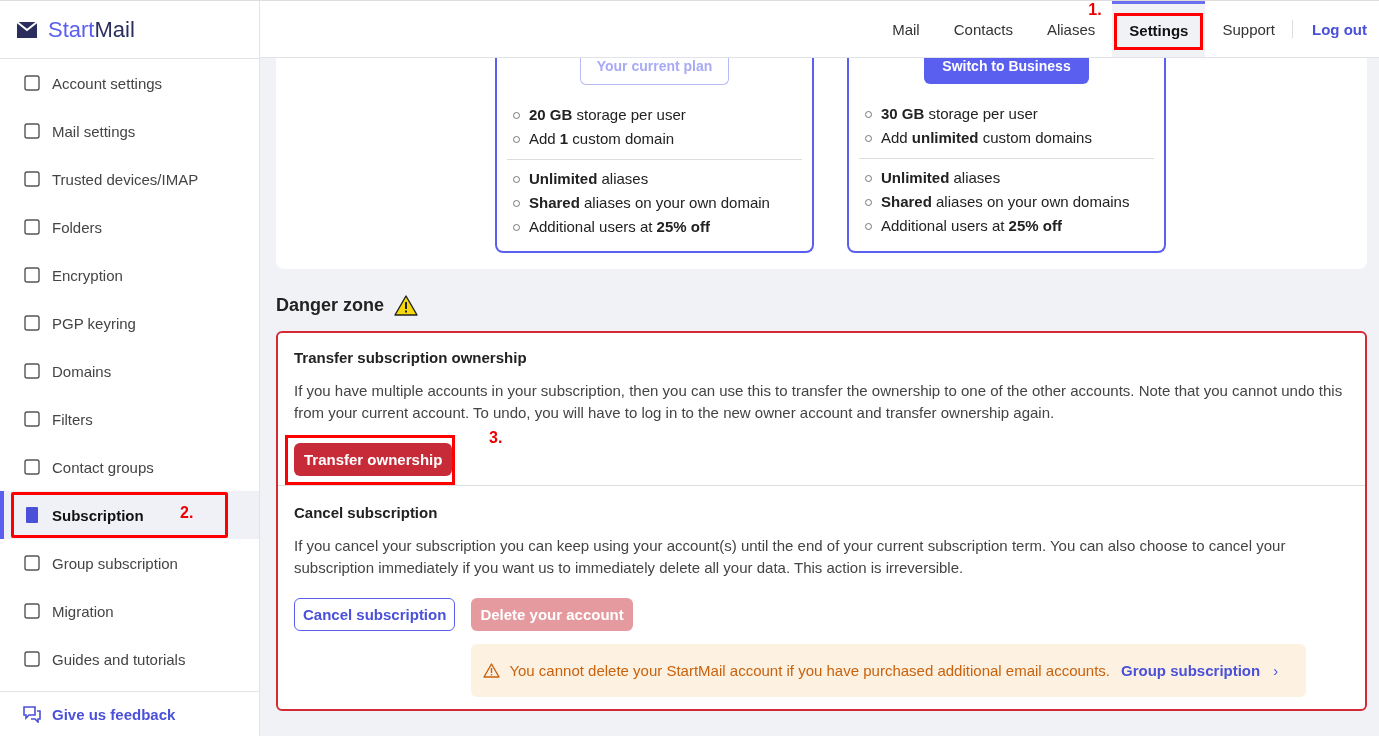  I want to click on chevron-icon: ›, so click(1276, 670).